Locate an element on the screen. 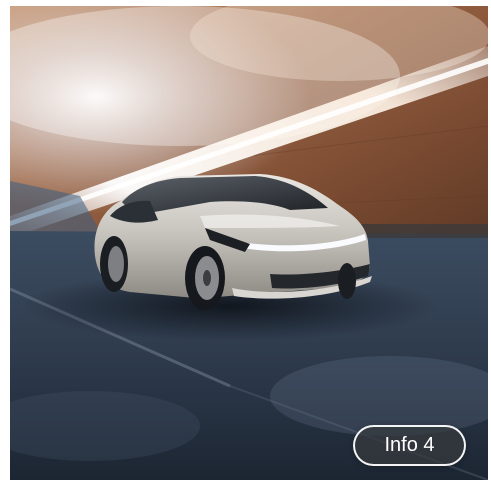  info-button: Info 4 is located at coordinates (409, 445).